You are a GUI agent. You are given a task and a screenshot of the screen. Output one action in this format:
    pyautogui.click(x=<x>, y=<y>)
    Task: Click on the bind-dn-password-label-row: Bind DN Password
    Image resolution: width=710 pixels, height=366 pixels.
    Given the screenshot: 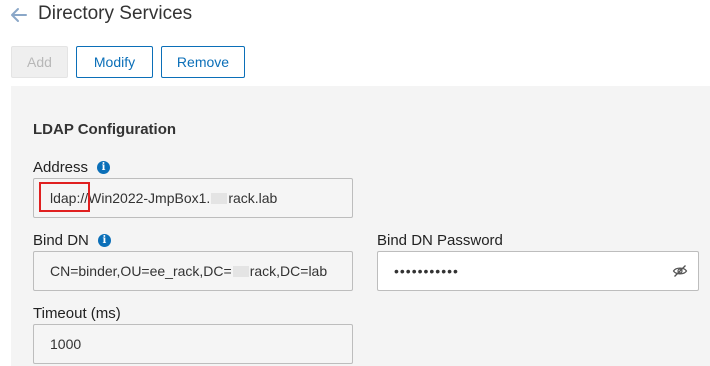 What is the action you would take?
    pyautogui.click(x=440, y=240)
    